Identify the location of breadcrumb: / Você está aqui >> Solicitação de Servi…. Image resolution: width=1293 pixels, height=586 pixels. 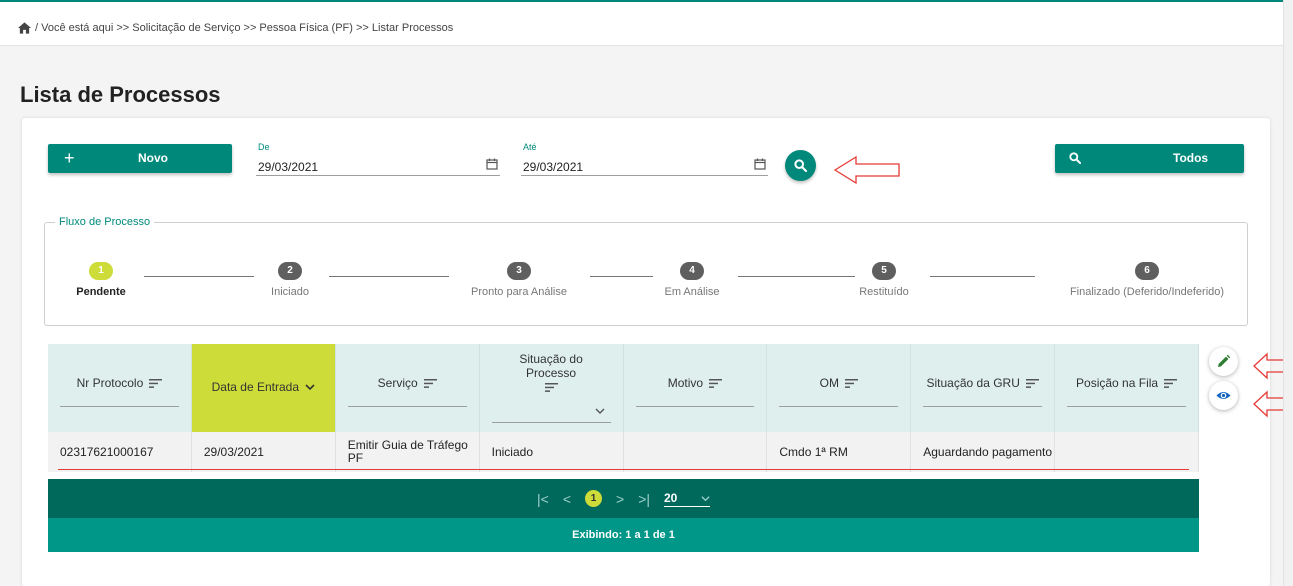
(235, 28).